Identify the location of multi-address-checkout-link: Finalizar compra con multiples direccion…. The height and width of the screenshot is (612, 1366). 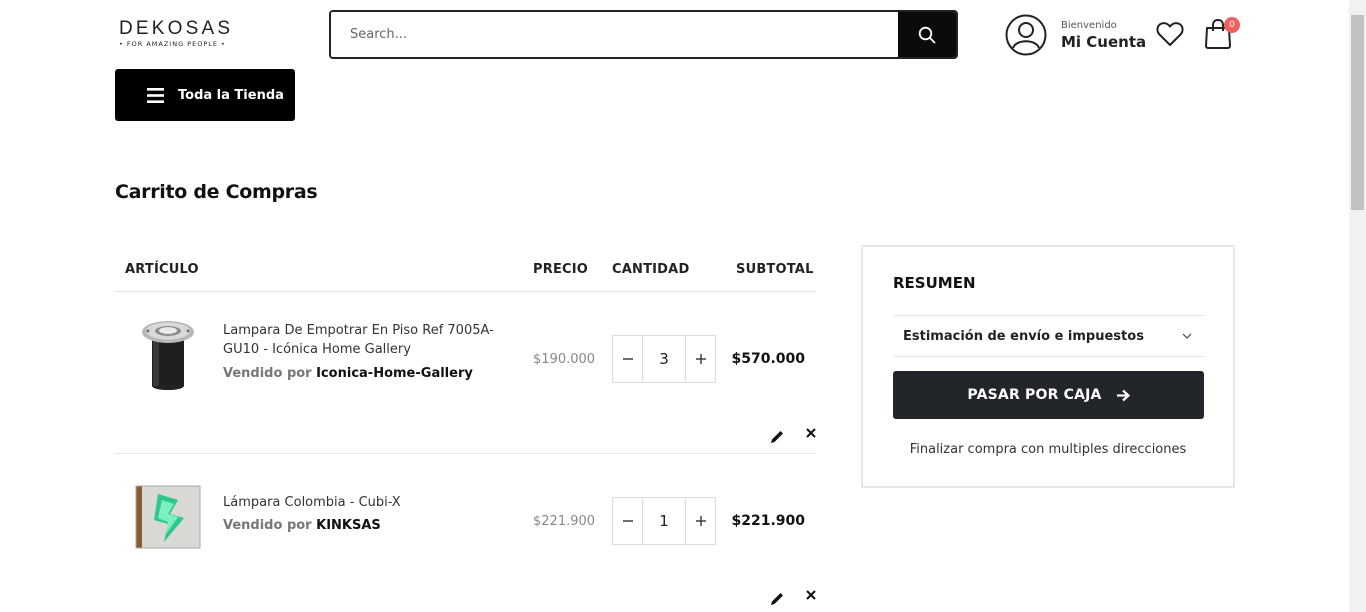
(1048, 449).